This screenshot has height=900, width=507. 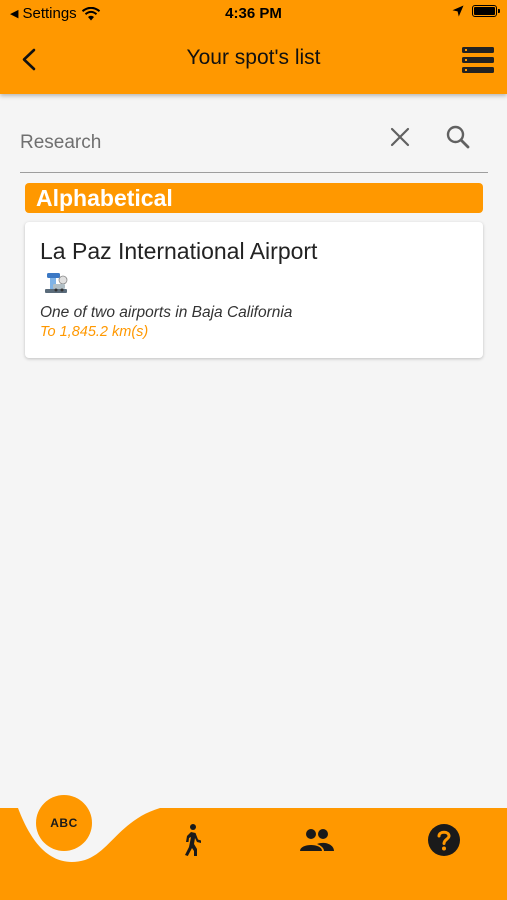 I want to click on people-icon, so click(x=317, y=840).